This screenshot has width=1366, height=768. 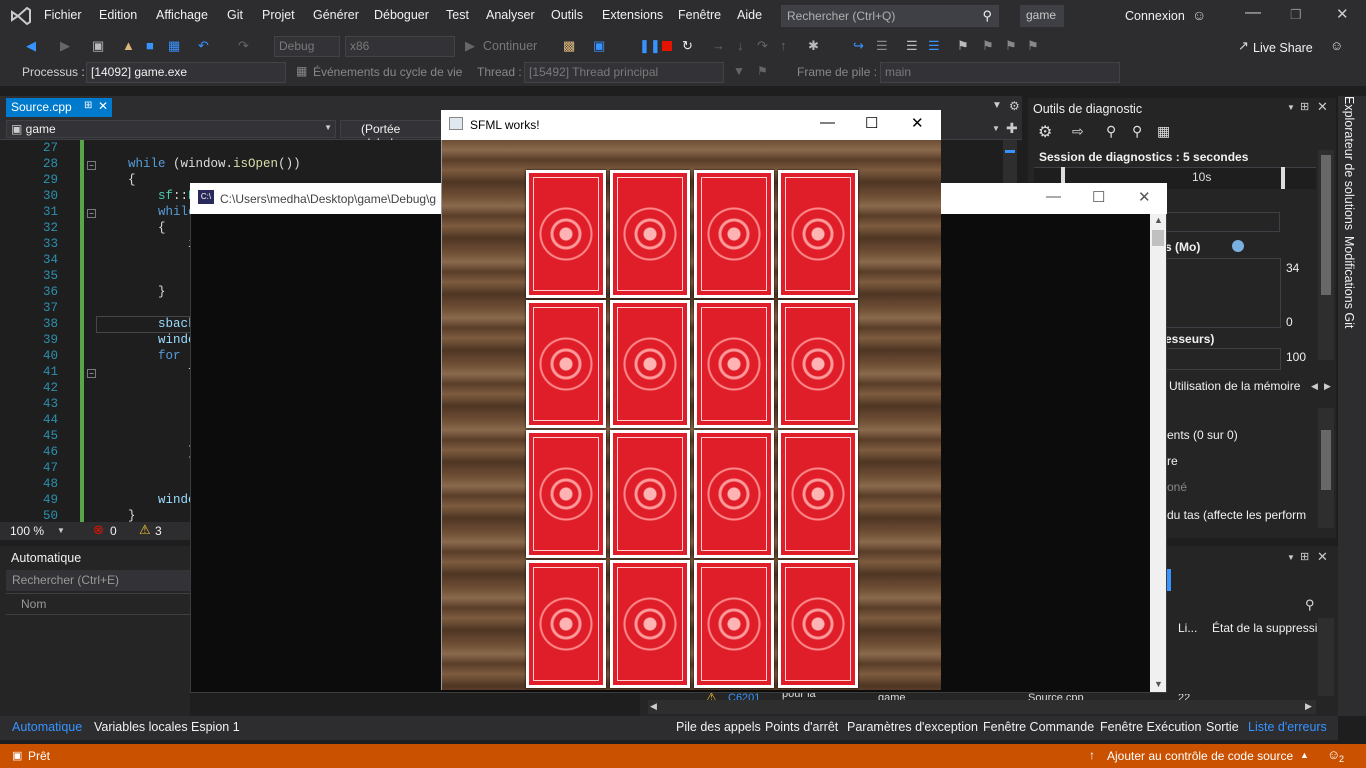 What do you see at coordinates (653, 706) in the screenshot?
I see `scroll-left-icon: ◀` at bounding box center [653, 706].